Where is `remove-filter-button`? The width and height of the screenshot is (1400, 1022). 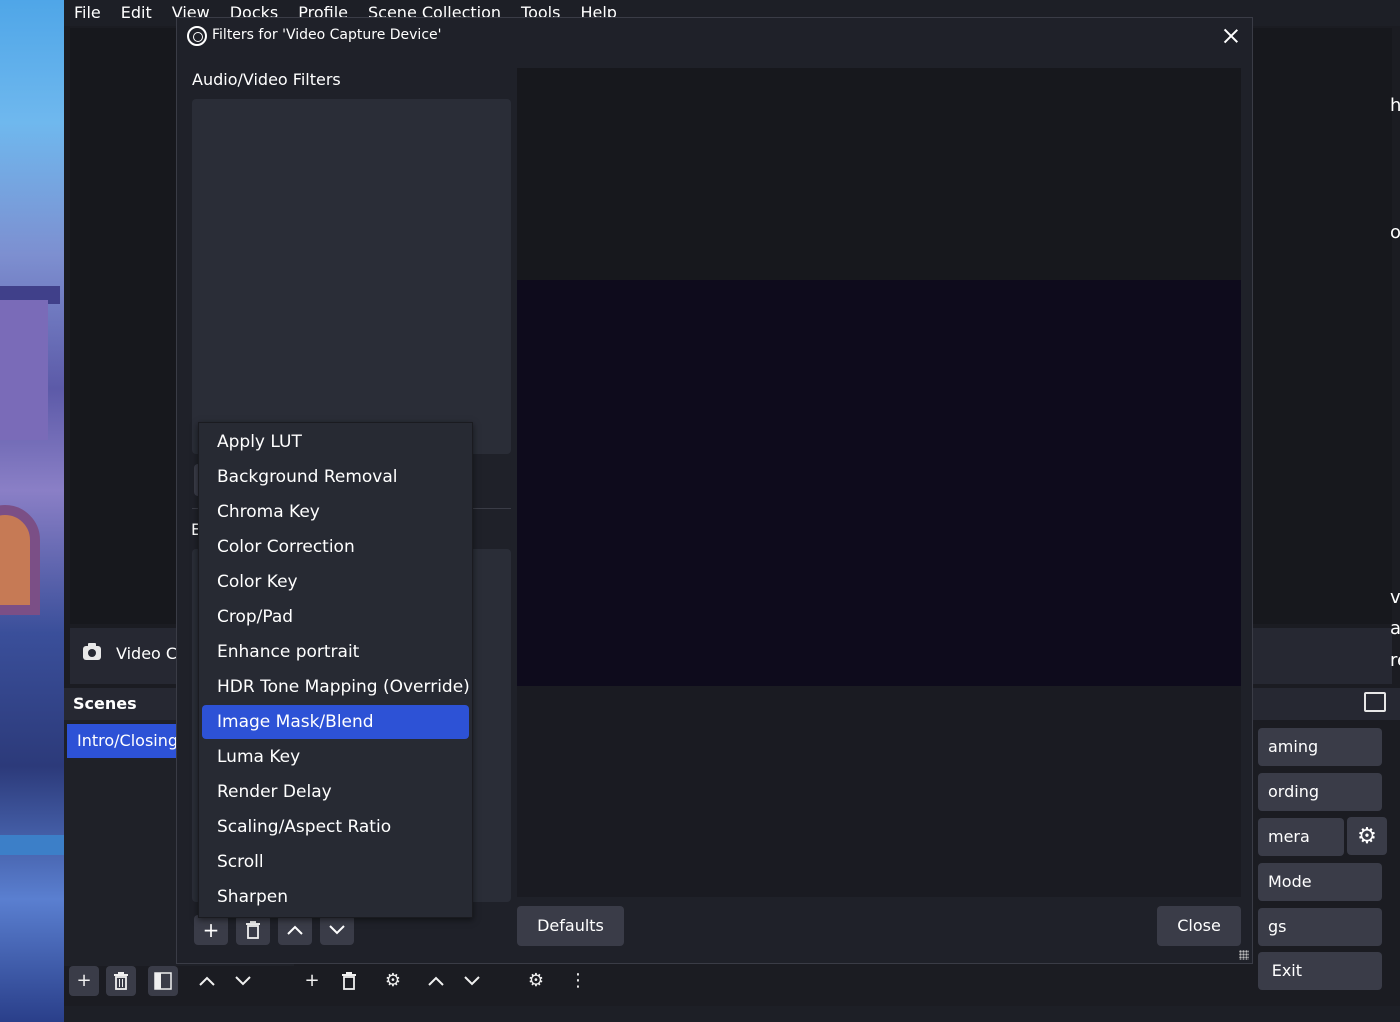 remove-filter-button is located at coordinates (253, 930).